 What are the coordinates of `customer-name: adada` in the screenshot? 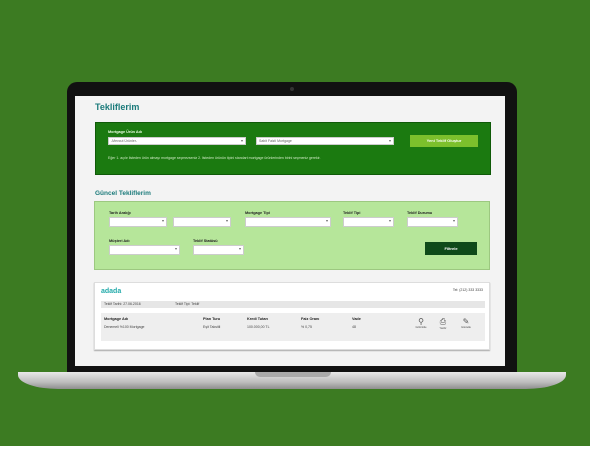 It's located at (111, 291).